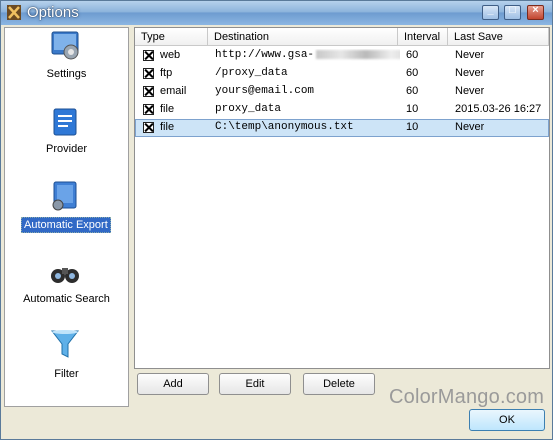  Describe the element at coordinates (342, 92) in the screenshot. I see `table-row: email yours@email.com 60 Never` at that location.